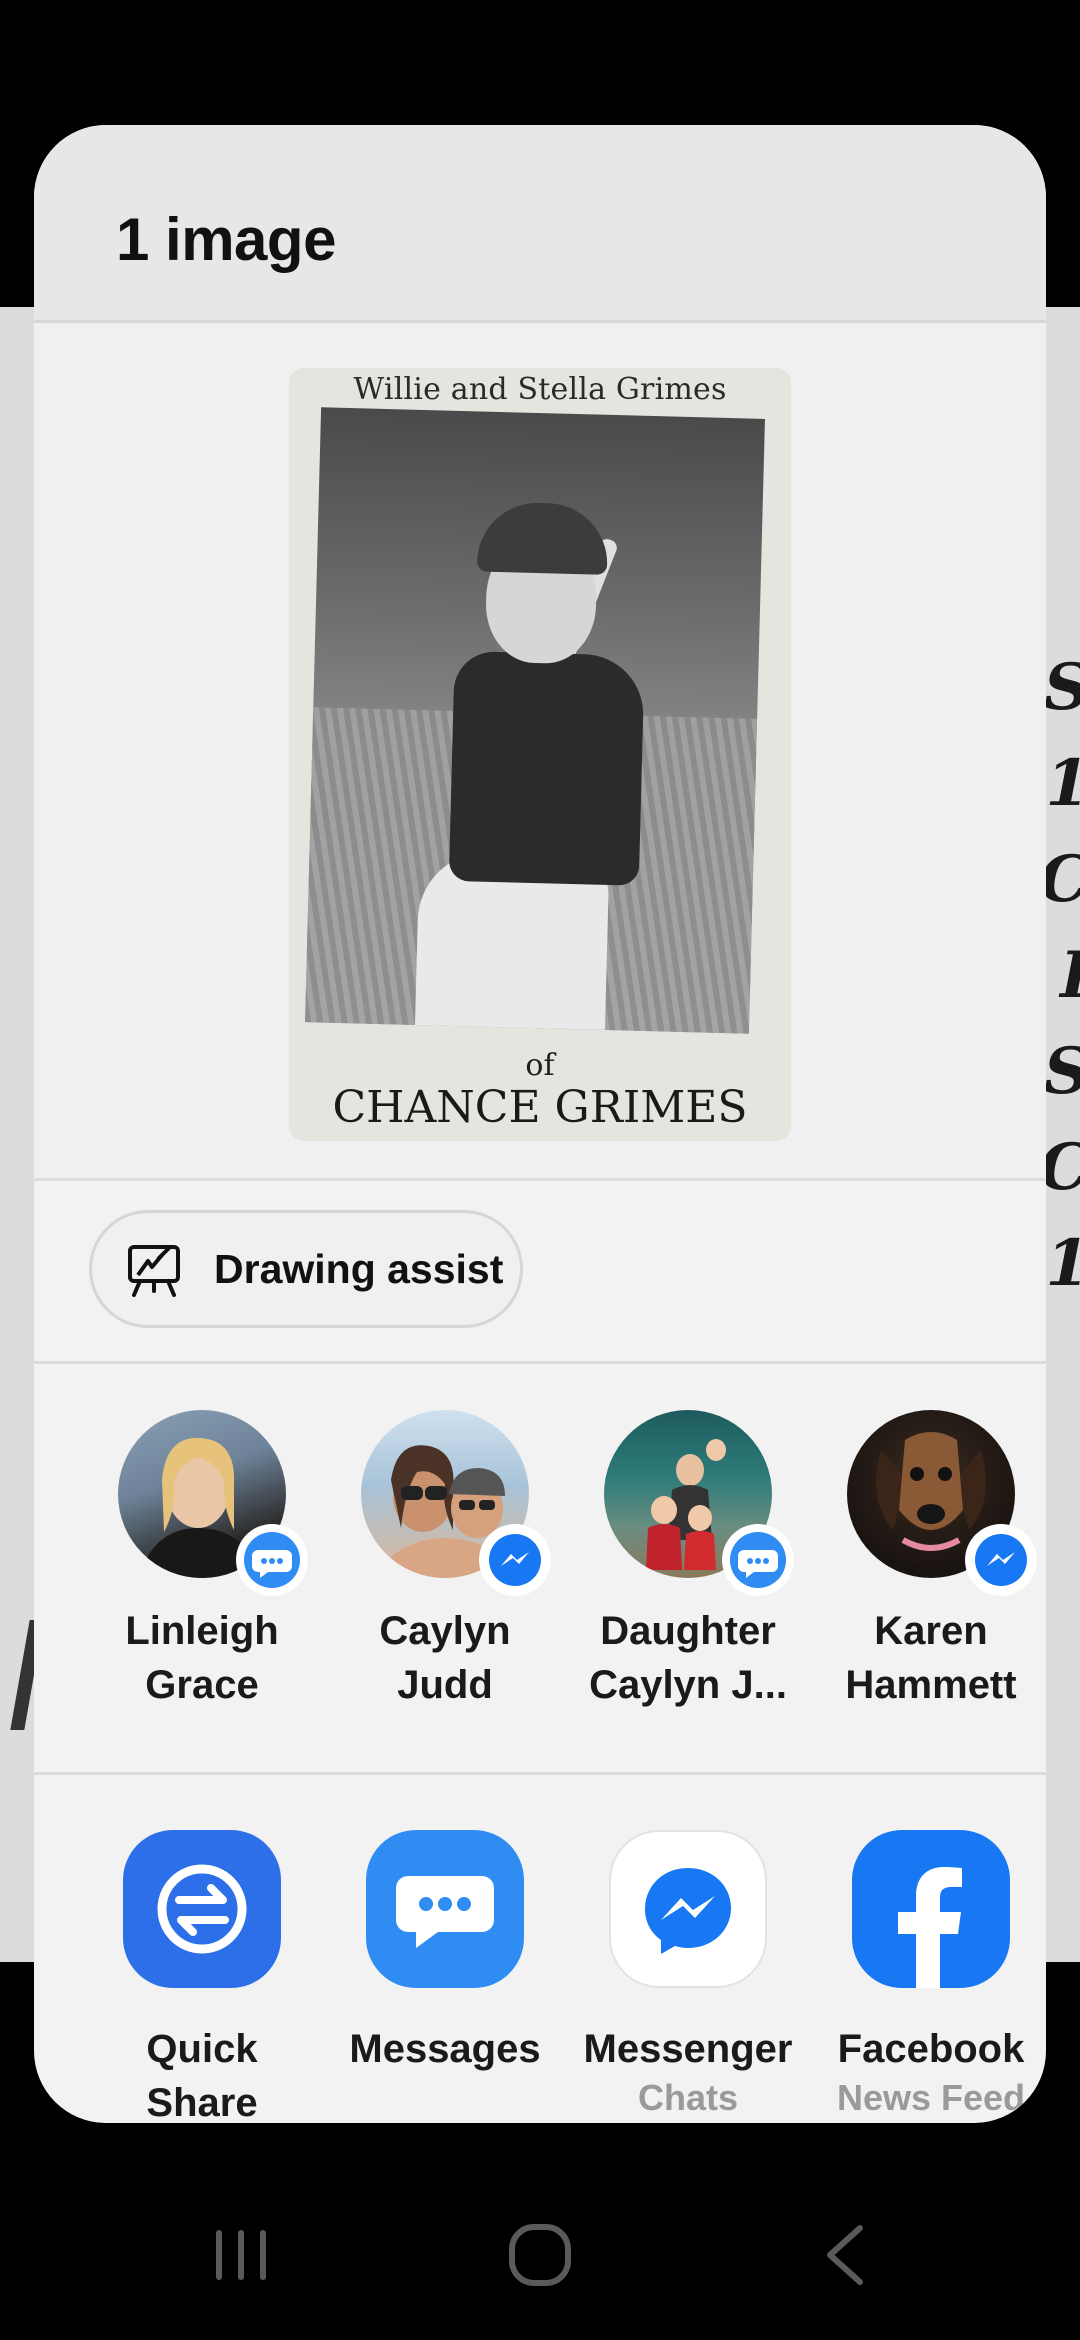 This screenshot has width=1080, height=2340. I want to click on facebook-app-icon, so click(931, 1909).